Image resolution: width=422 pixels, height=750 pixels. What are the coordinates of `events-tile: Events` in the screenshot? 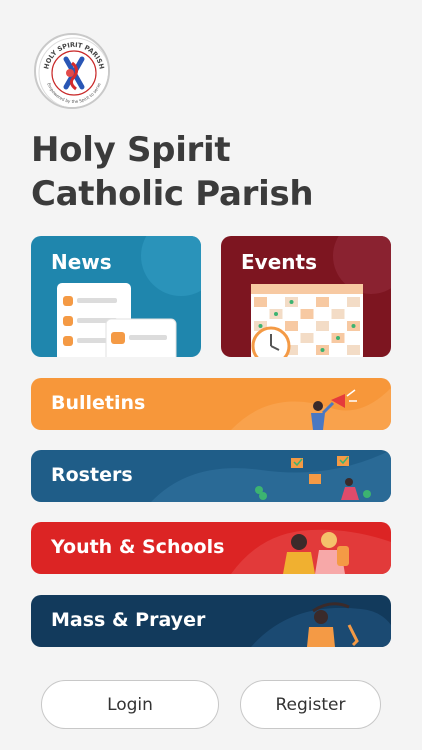 It's located at (306, 296).